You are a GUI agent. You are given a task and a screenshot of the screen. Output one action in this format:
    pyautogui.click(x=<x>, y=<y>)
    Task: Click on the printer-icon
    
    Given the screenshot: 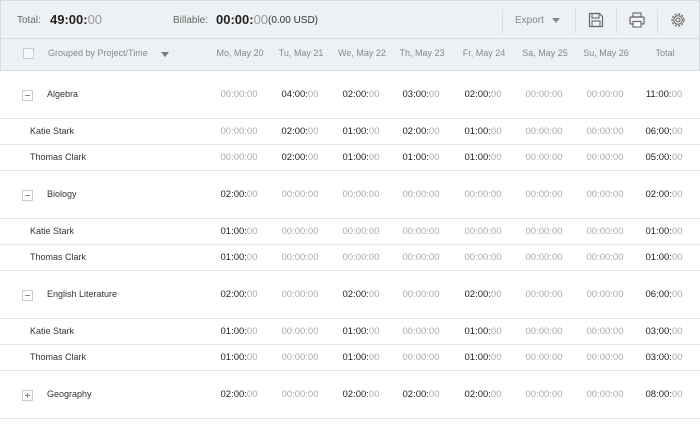 What is the action you would take?
    pyautogui.click(x=637, y=20)
    